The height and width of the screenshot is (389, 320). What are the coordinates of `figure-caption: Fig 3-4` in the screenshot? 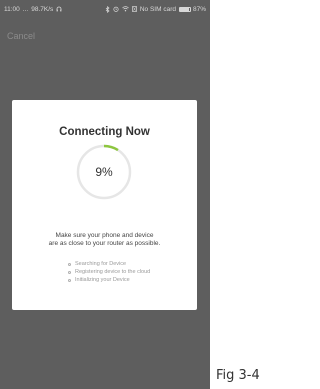 It's located at (238, 375).